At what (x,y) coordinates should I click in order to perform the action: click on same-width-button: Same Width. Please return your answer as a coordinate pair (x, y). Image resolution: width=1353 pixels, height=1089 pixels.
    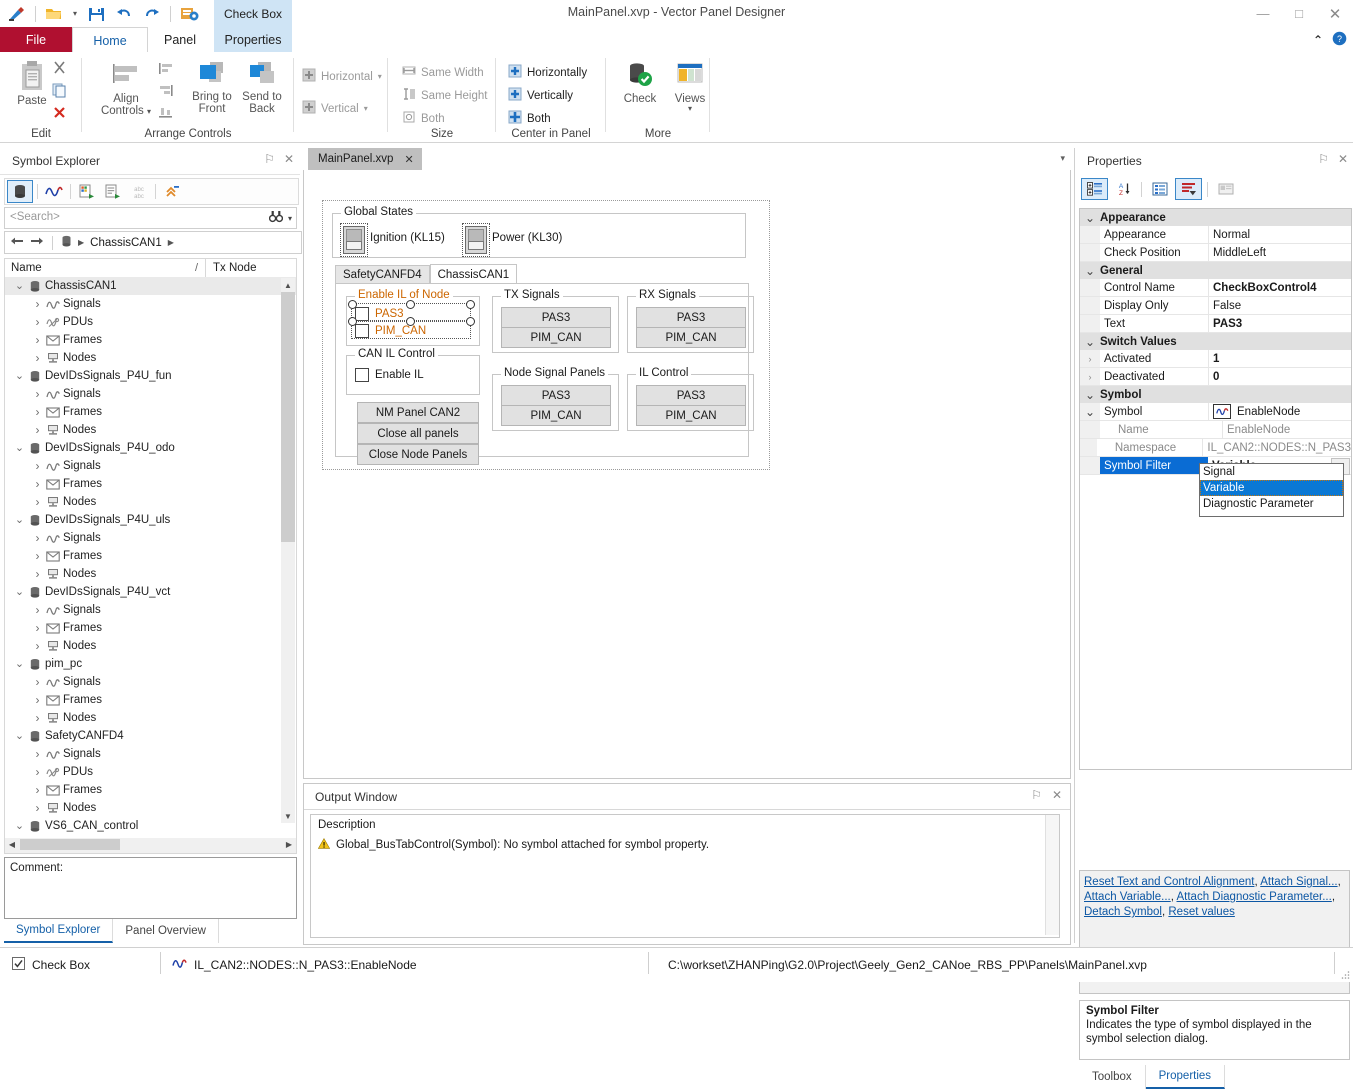
    Looking at the image, I should click on (443, 72).